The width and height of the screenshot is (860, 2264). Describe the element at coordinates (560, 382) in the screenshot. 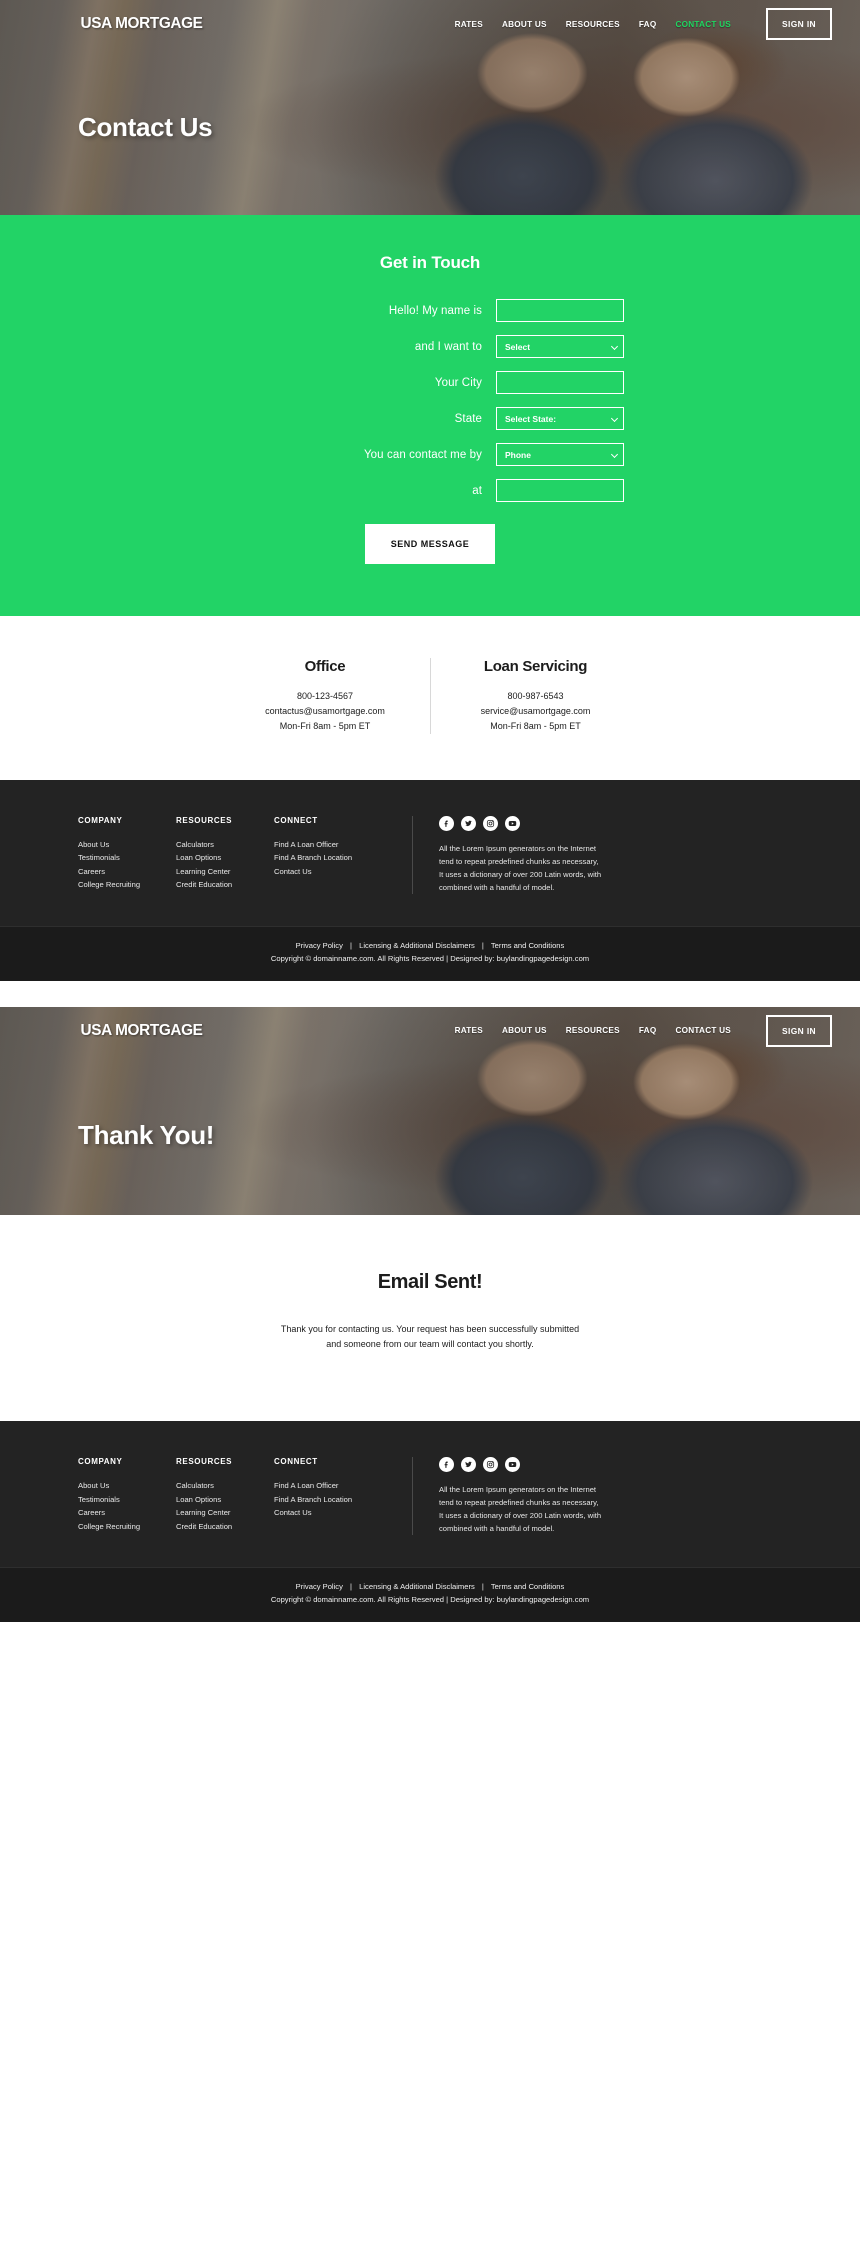

I see `city-input` at that location.